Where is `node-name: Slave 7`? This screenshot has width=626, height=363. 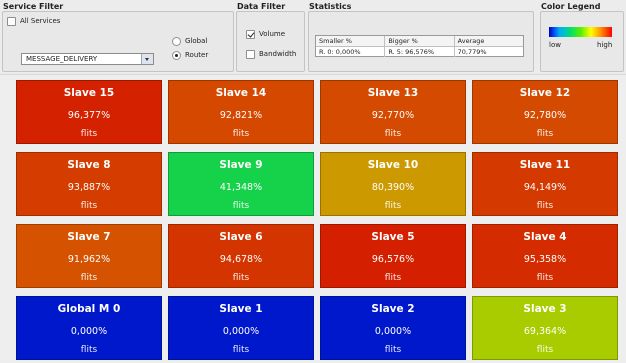
node-name: Slave 7 is located at coordinates (89, 237).